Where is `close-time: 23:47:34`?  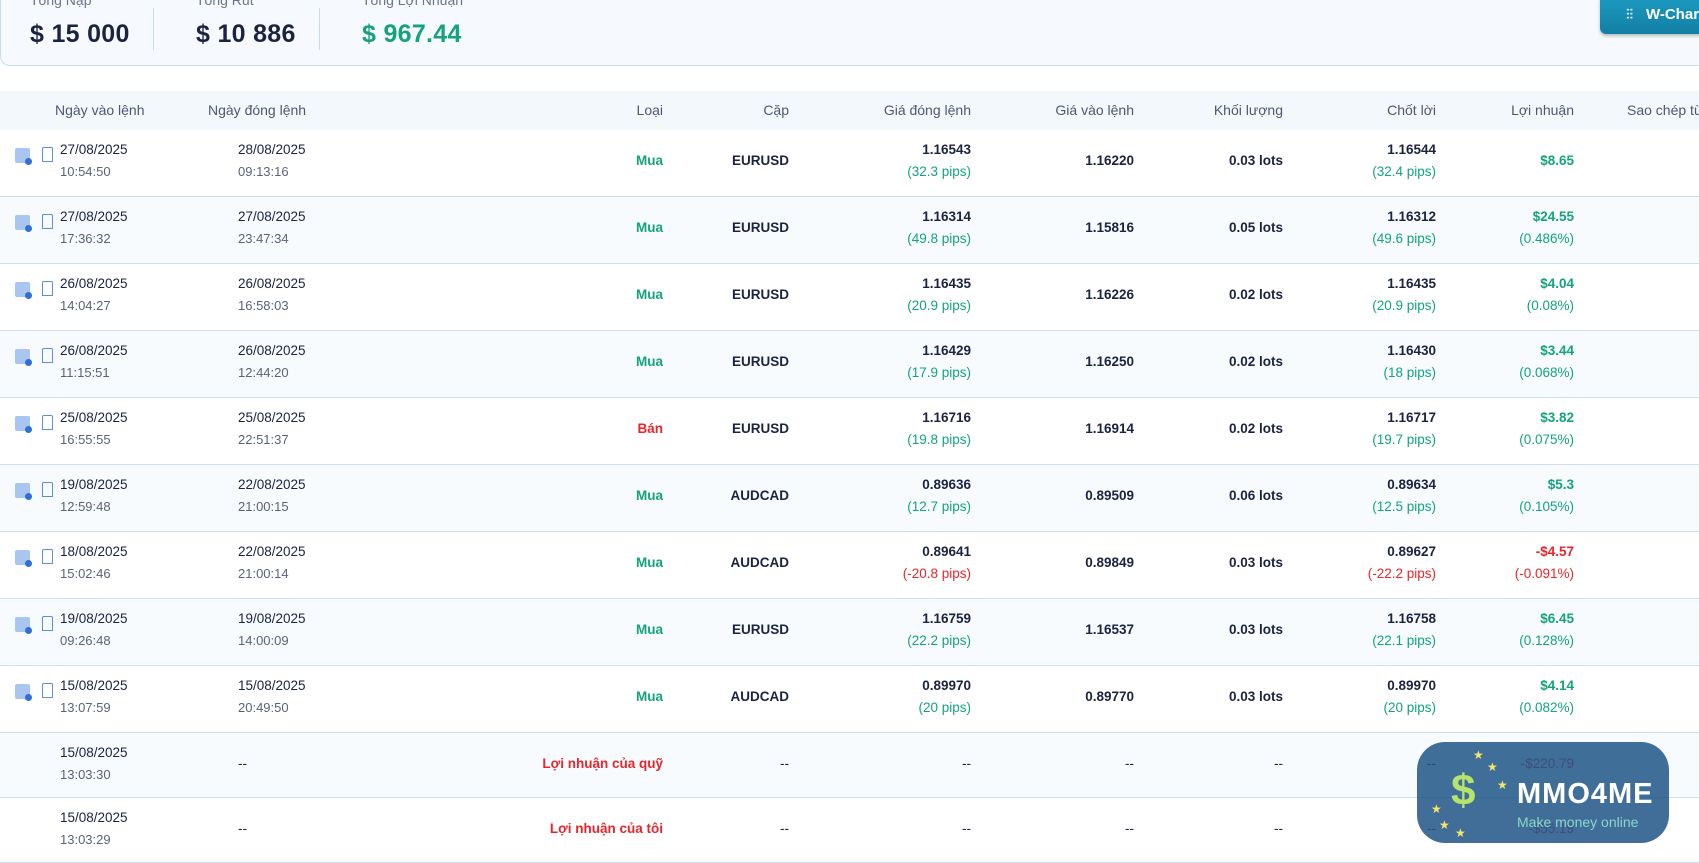
close-time: 23:47:34 is located at coordinates (263, 238).